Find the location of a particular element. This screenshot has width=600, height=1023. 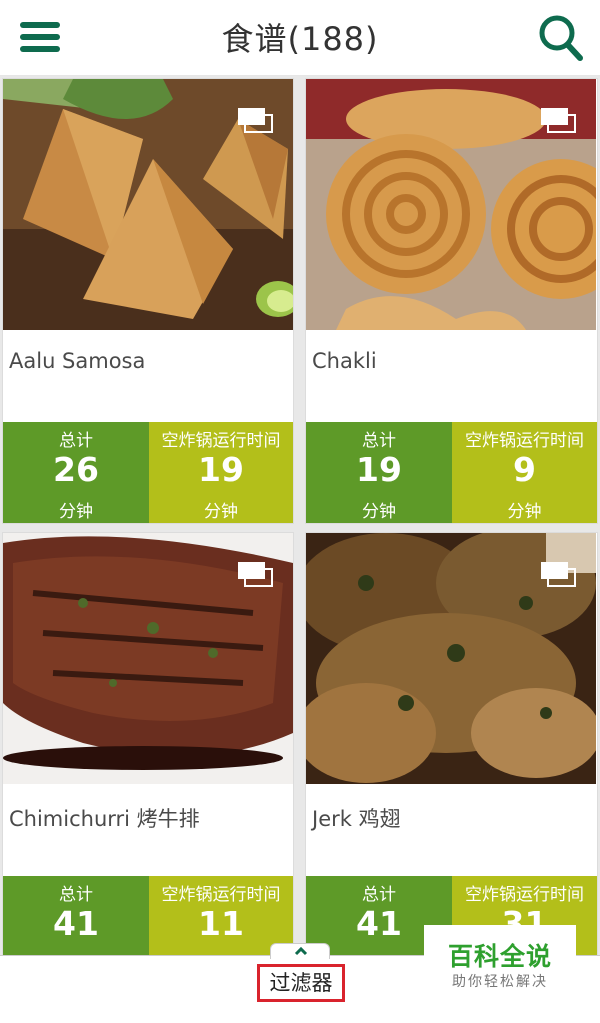

recipe-name: Aalu Samosa is located at coordinates (77, 361).